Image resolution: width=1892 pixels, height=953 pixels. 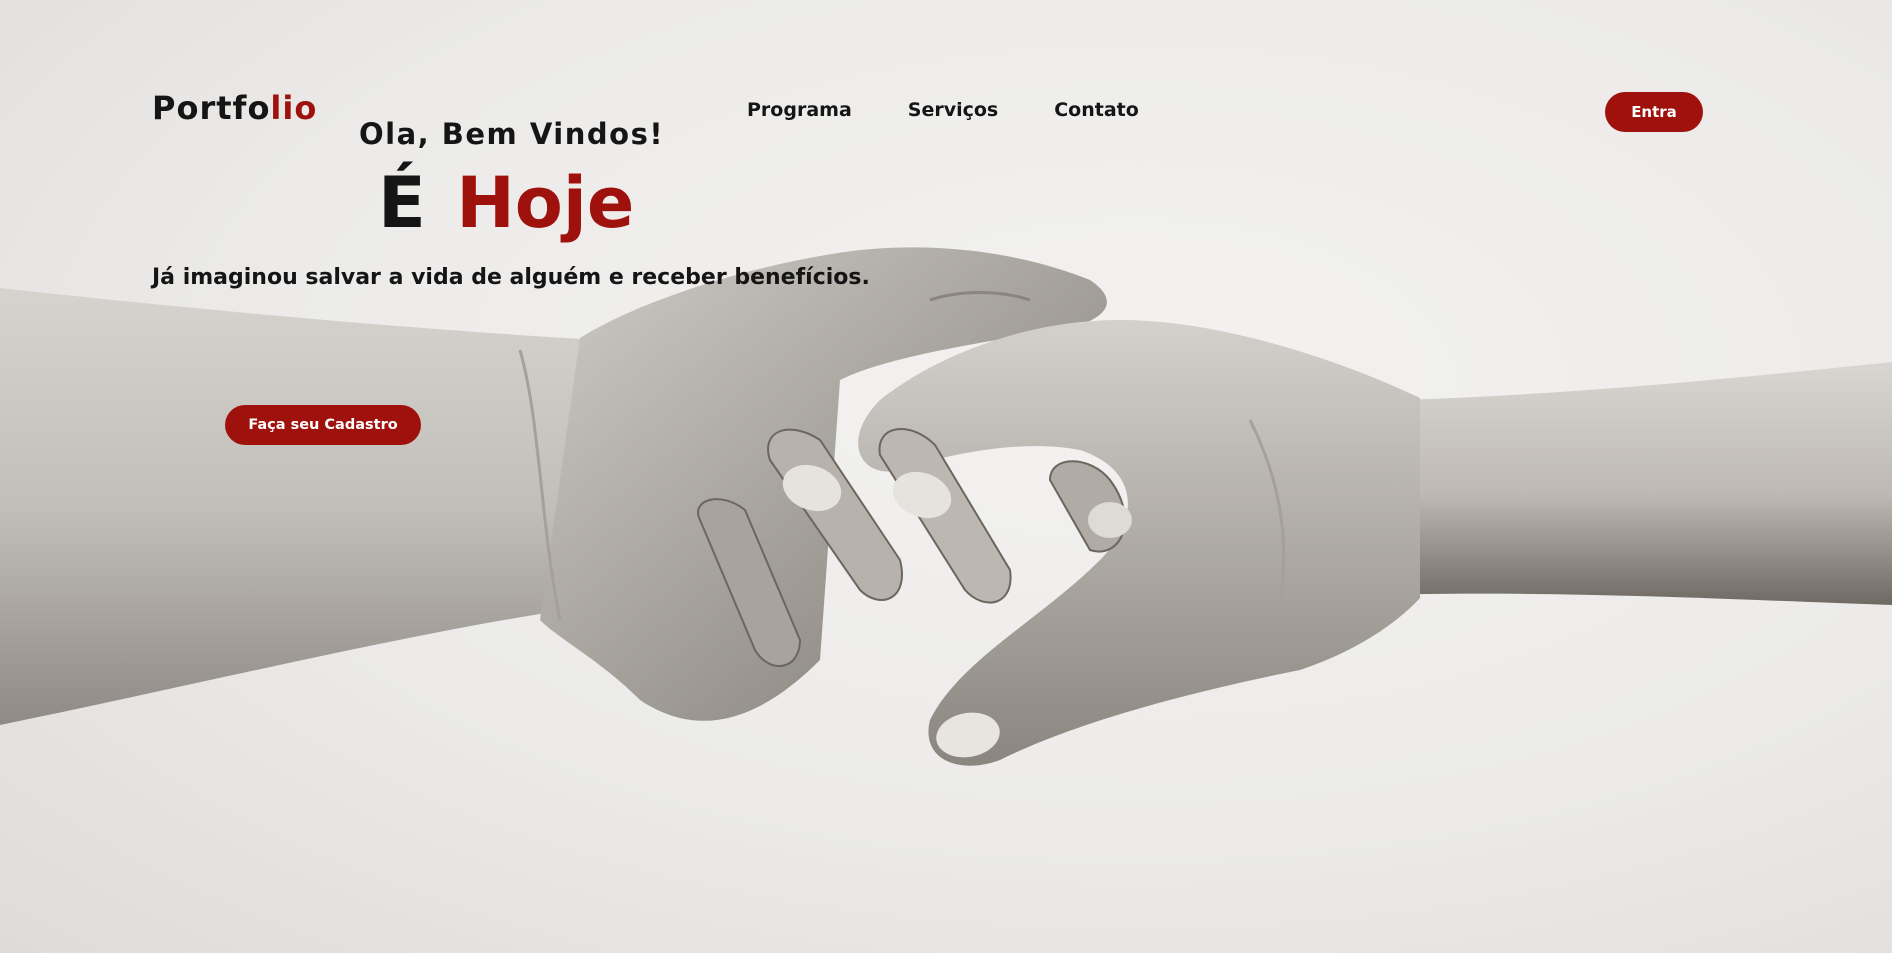 What do you see at coordinates (211, 108) in the screenshot?
I see `logo-text-primary: Portfo` at bounding box center [211, 108].